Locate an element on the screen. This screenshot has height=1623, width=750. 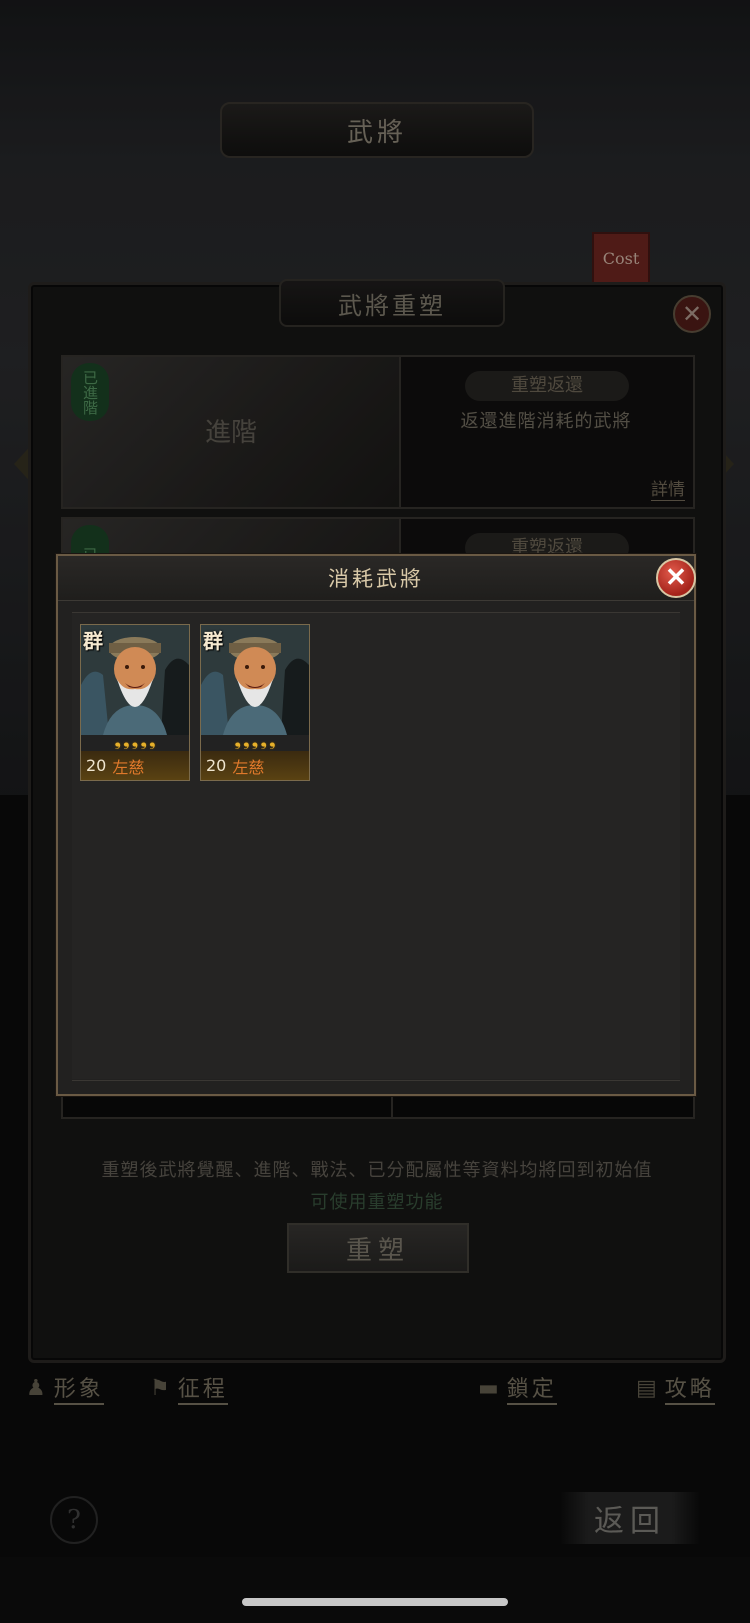
consume-modal-title: 消耗武將 is located at coordinates (376, 579).